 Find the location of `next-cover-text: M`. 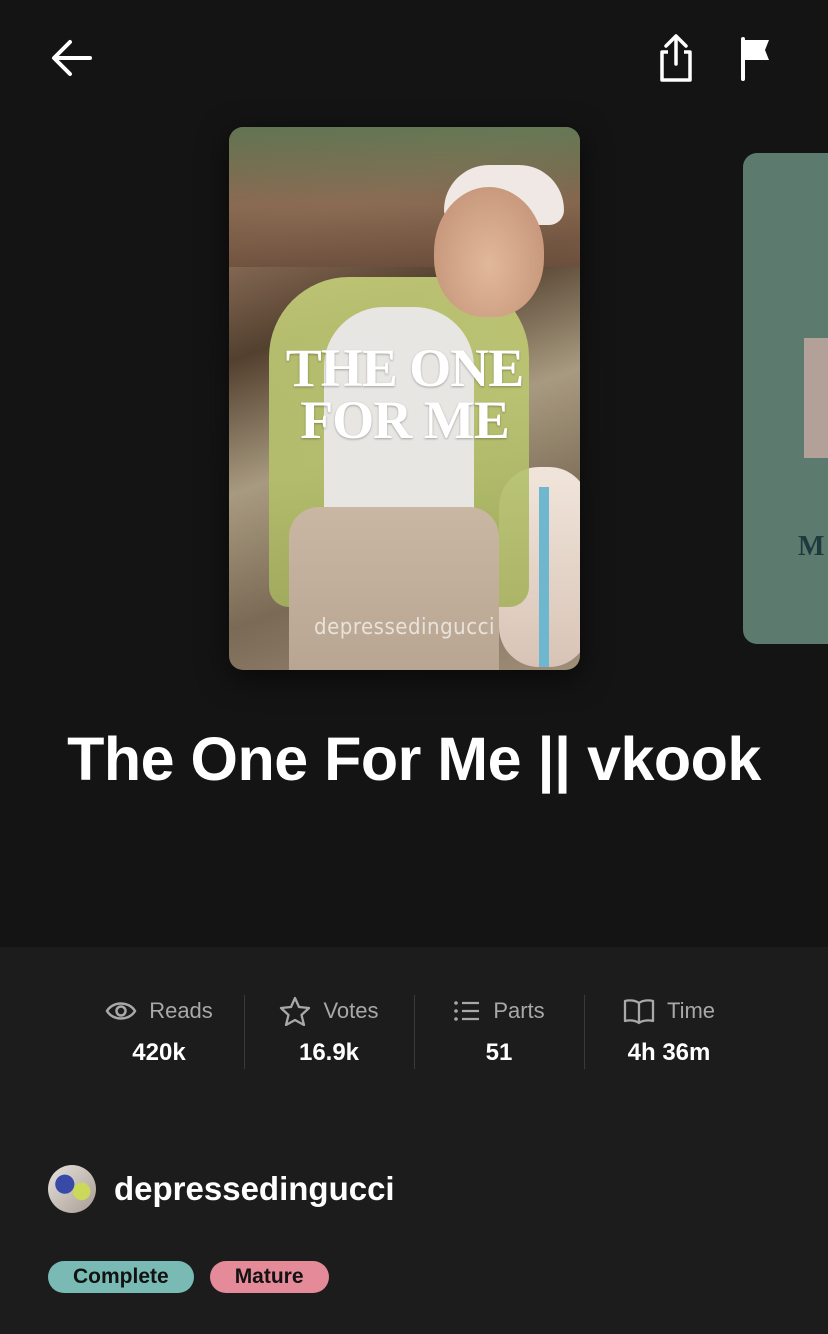

next-cover-text: M is located at coordinates (811, 546).